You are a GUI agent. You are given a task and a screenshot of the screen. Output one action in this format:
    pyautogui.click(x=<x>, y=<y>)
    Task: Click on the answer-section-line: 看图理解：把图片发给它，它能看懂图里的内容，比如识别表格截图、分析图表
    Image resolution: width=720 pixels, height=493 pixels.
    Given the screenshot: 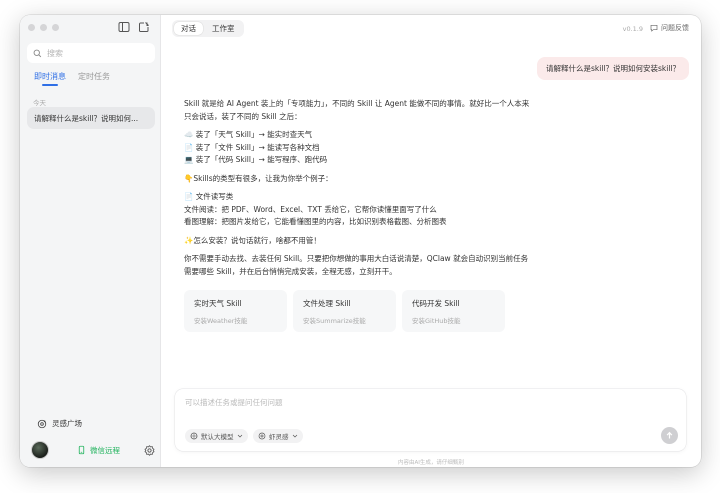 What is the action you would take?
    pyautogui.click(x=315, y=221)
    